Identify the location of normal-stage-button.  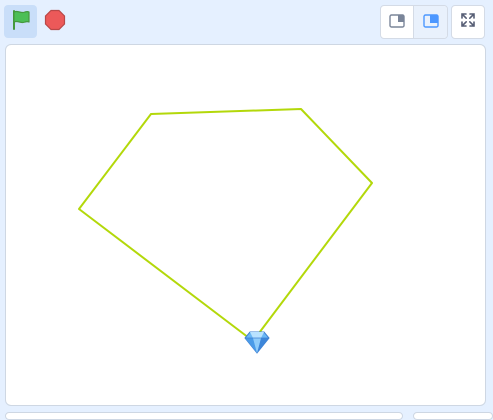
(430, 22).